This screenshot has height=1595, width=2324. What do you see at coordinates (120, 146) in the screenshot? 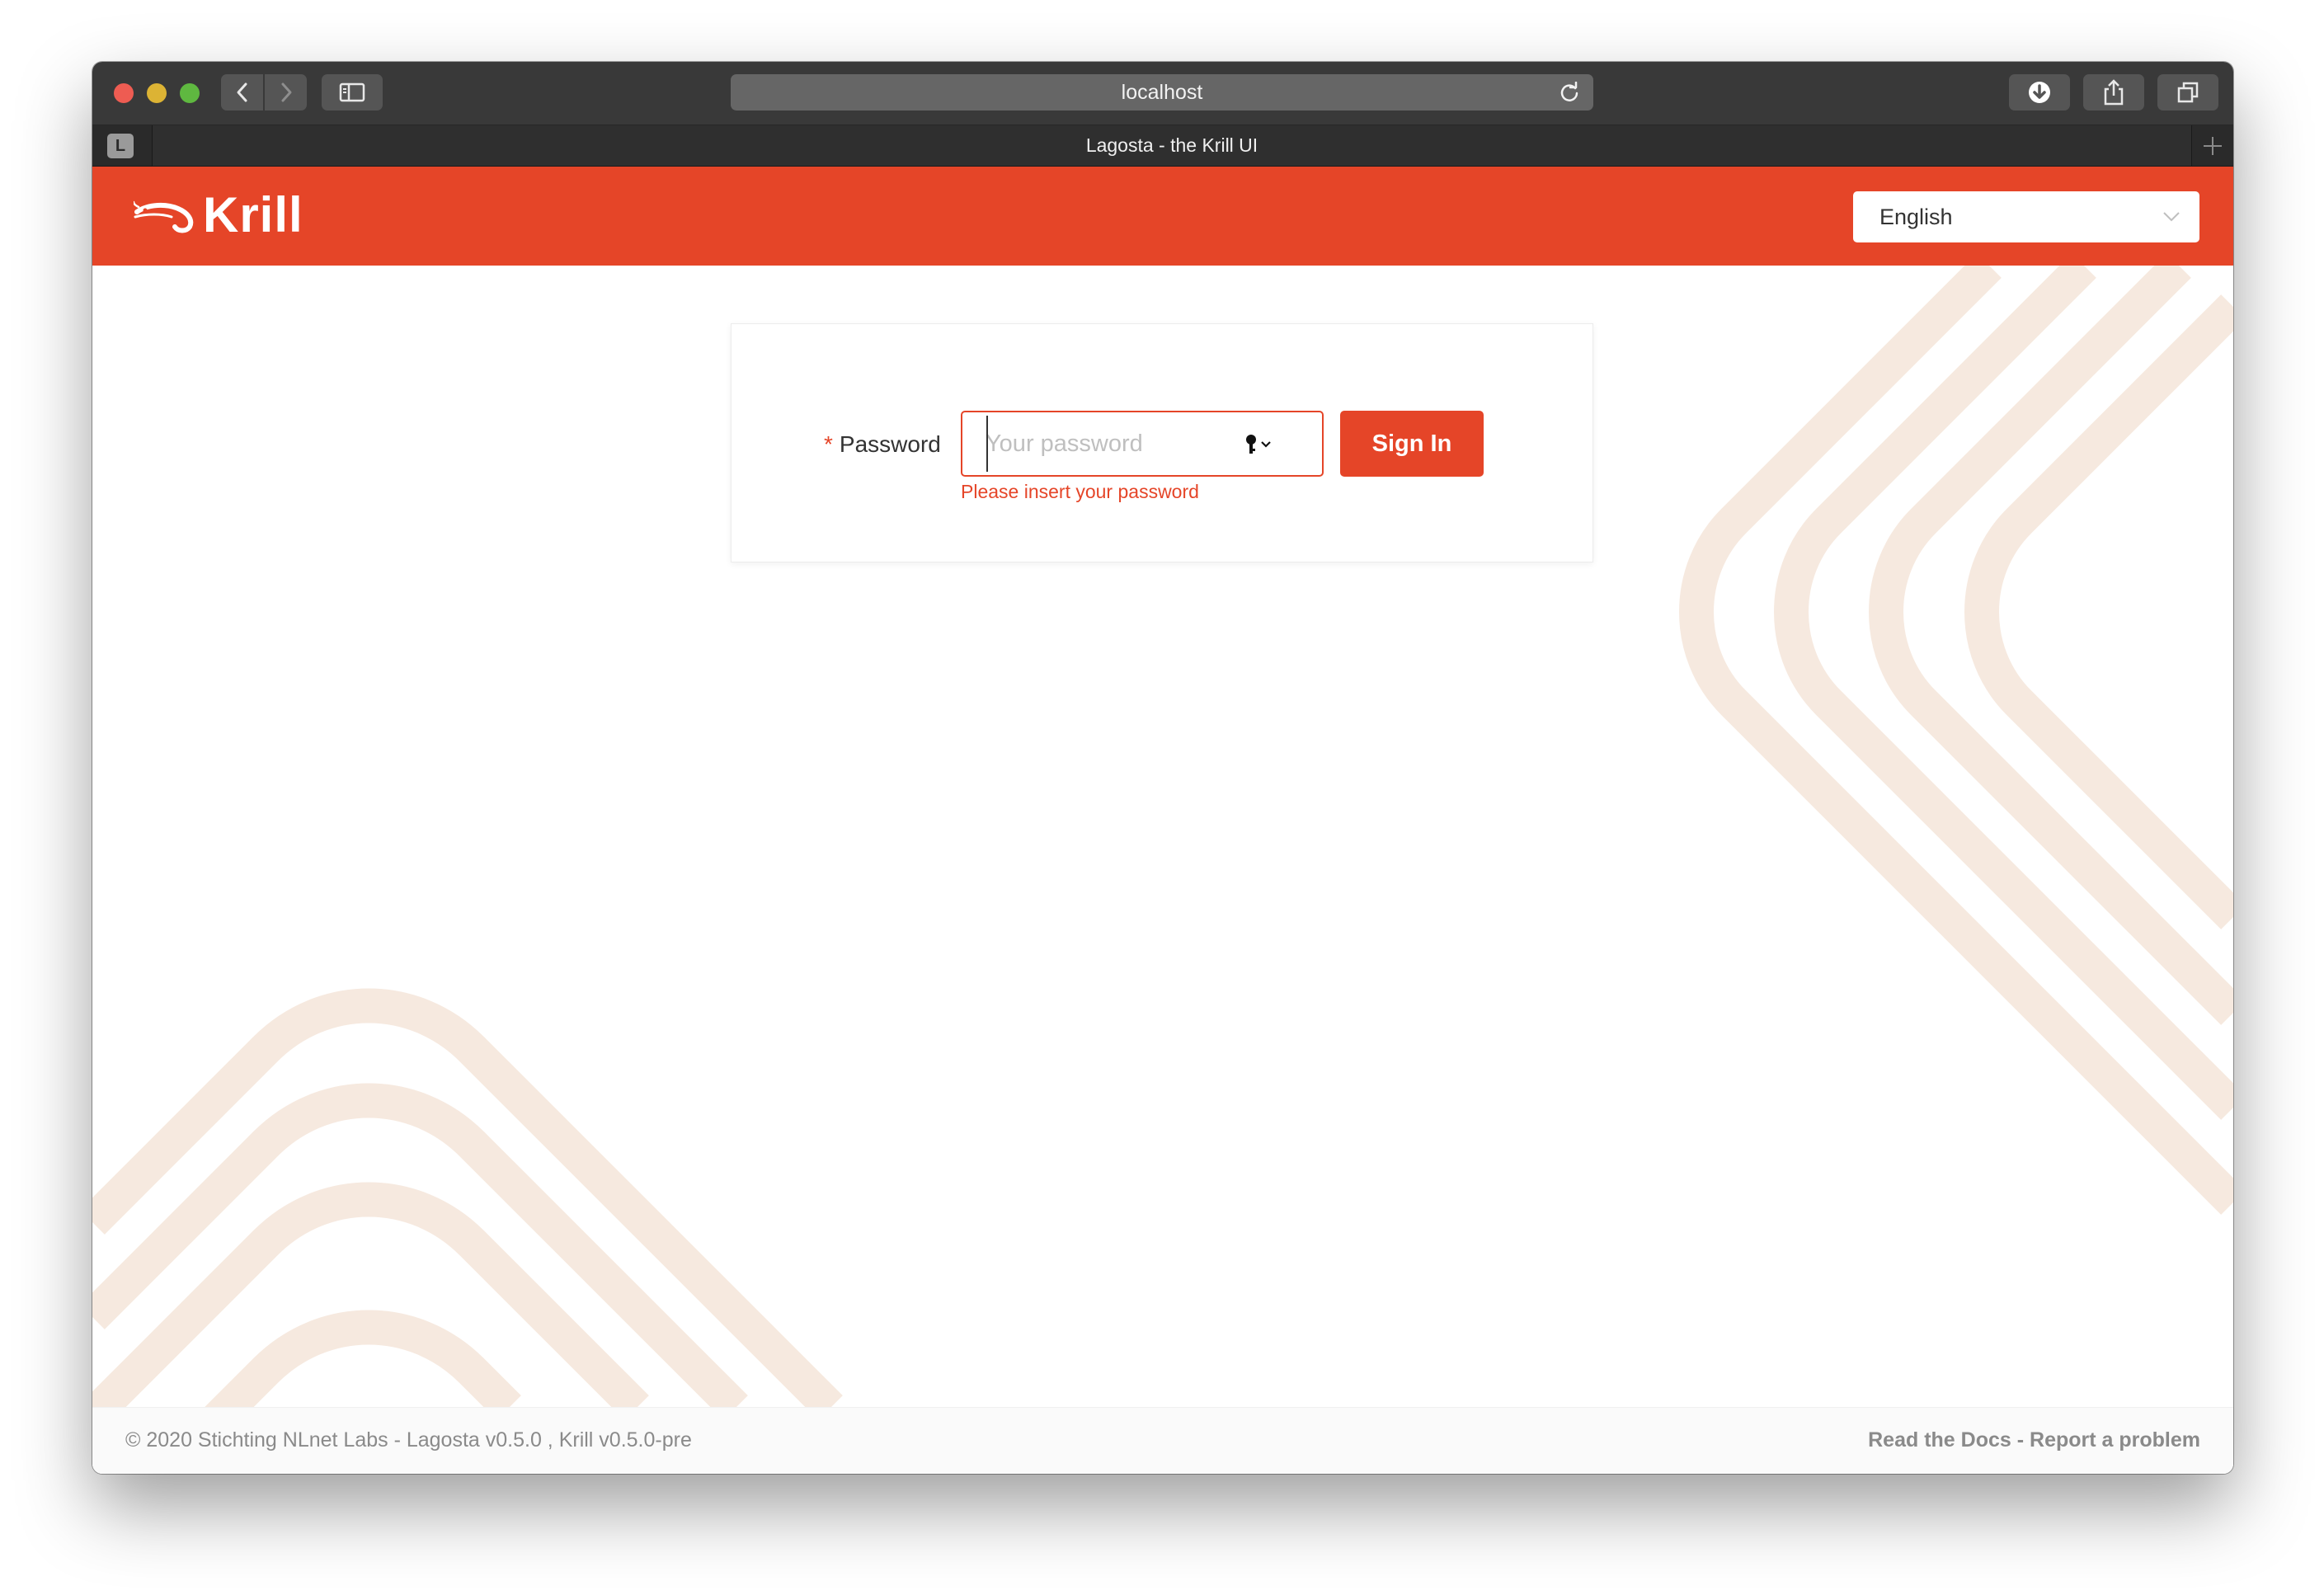
I see `tab-favicon: L` at bounding box center [120, 146].